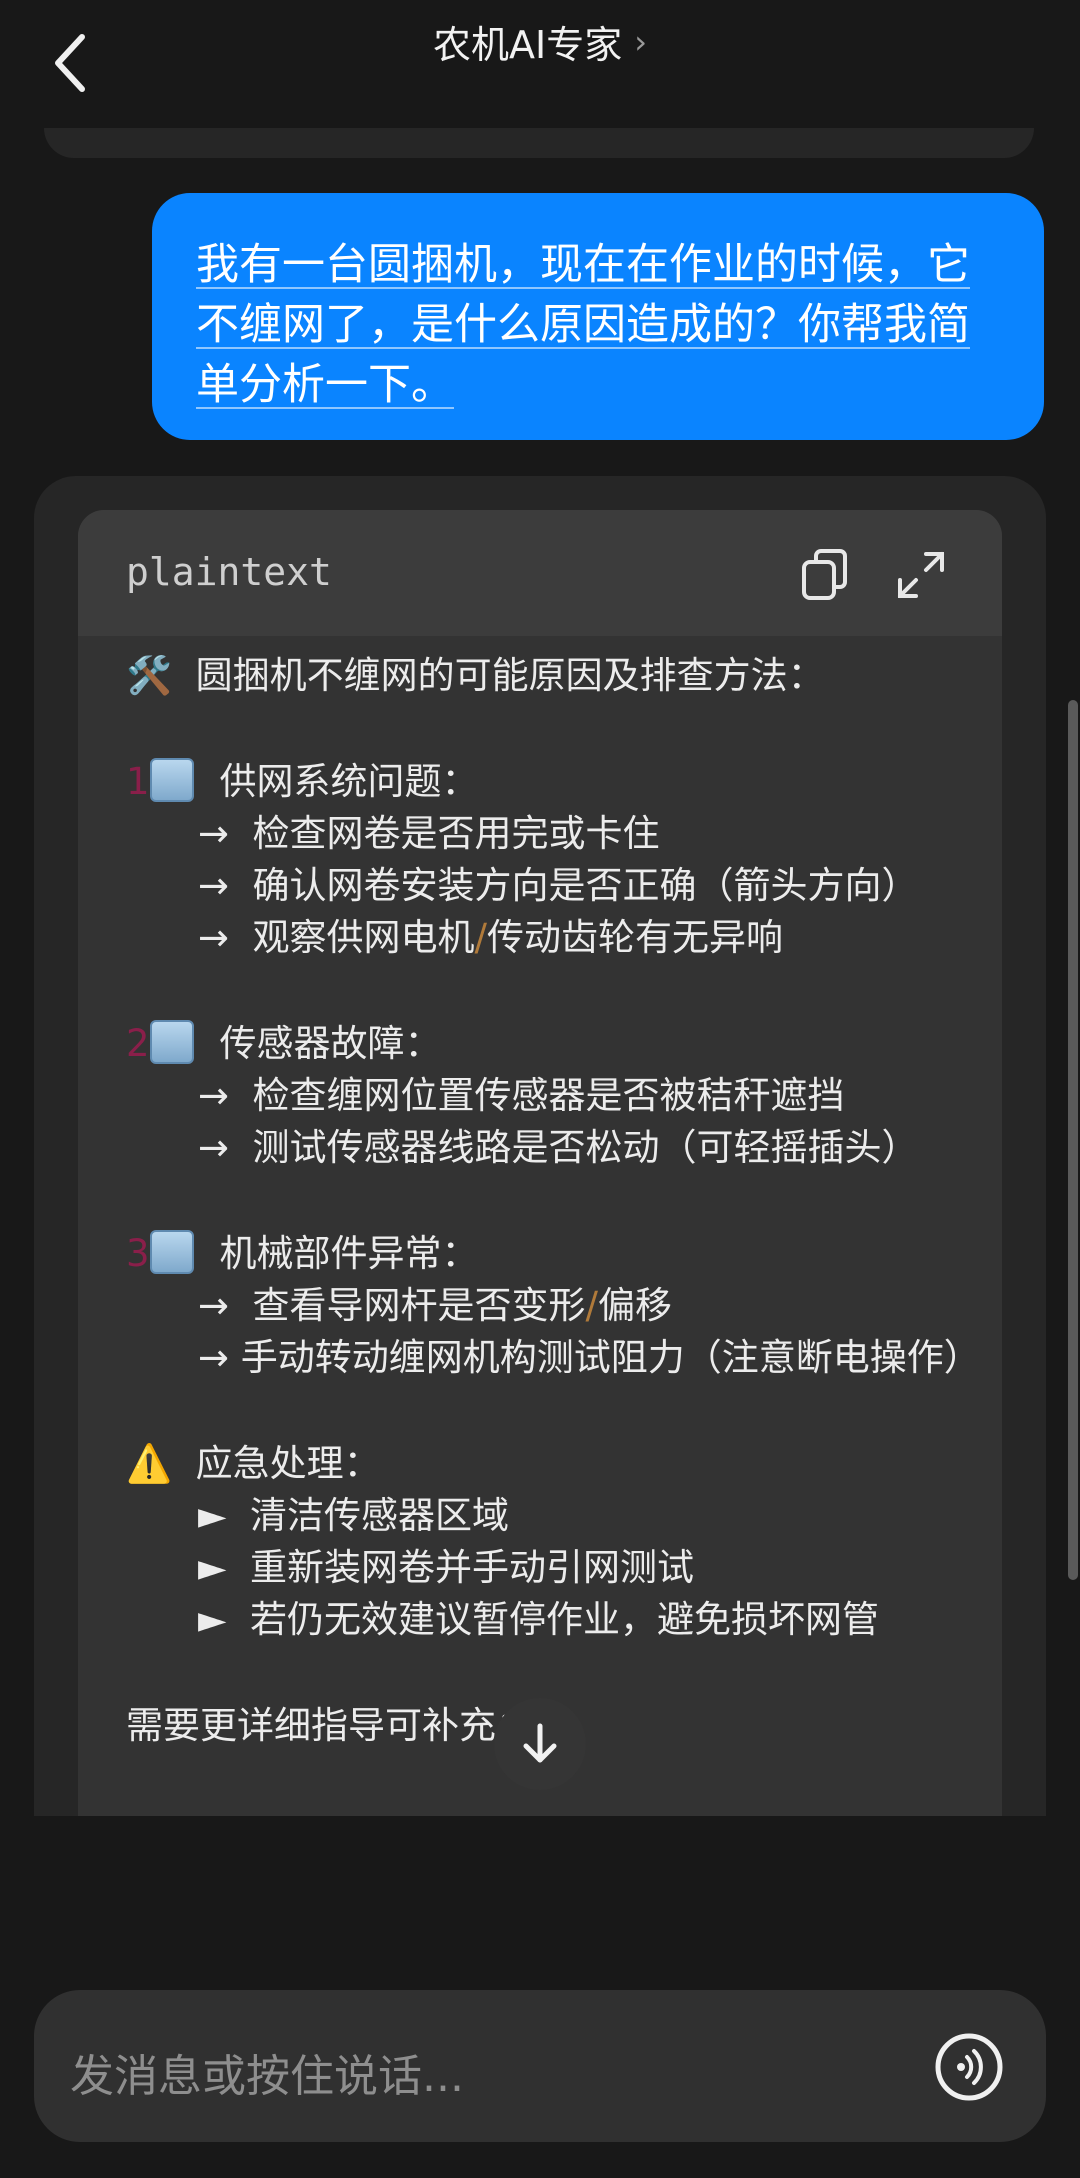 Image resolution: width=1080 pixels, height=2178 pixels. I want to click on list-item: → 查看导网杆是否变形/偏移, so click(435, 1305).